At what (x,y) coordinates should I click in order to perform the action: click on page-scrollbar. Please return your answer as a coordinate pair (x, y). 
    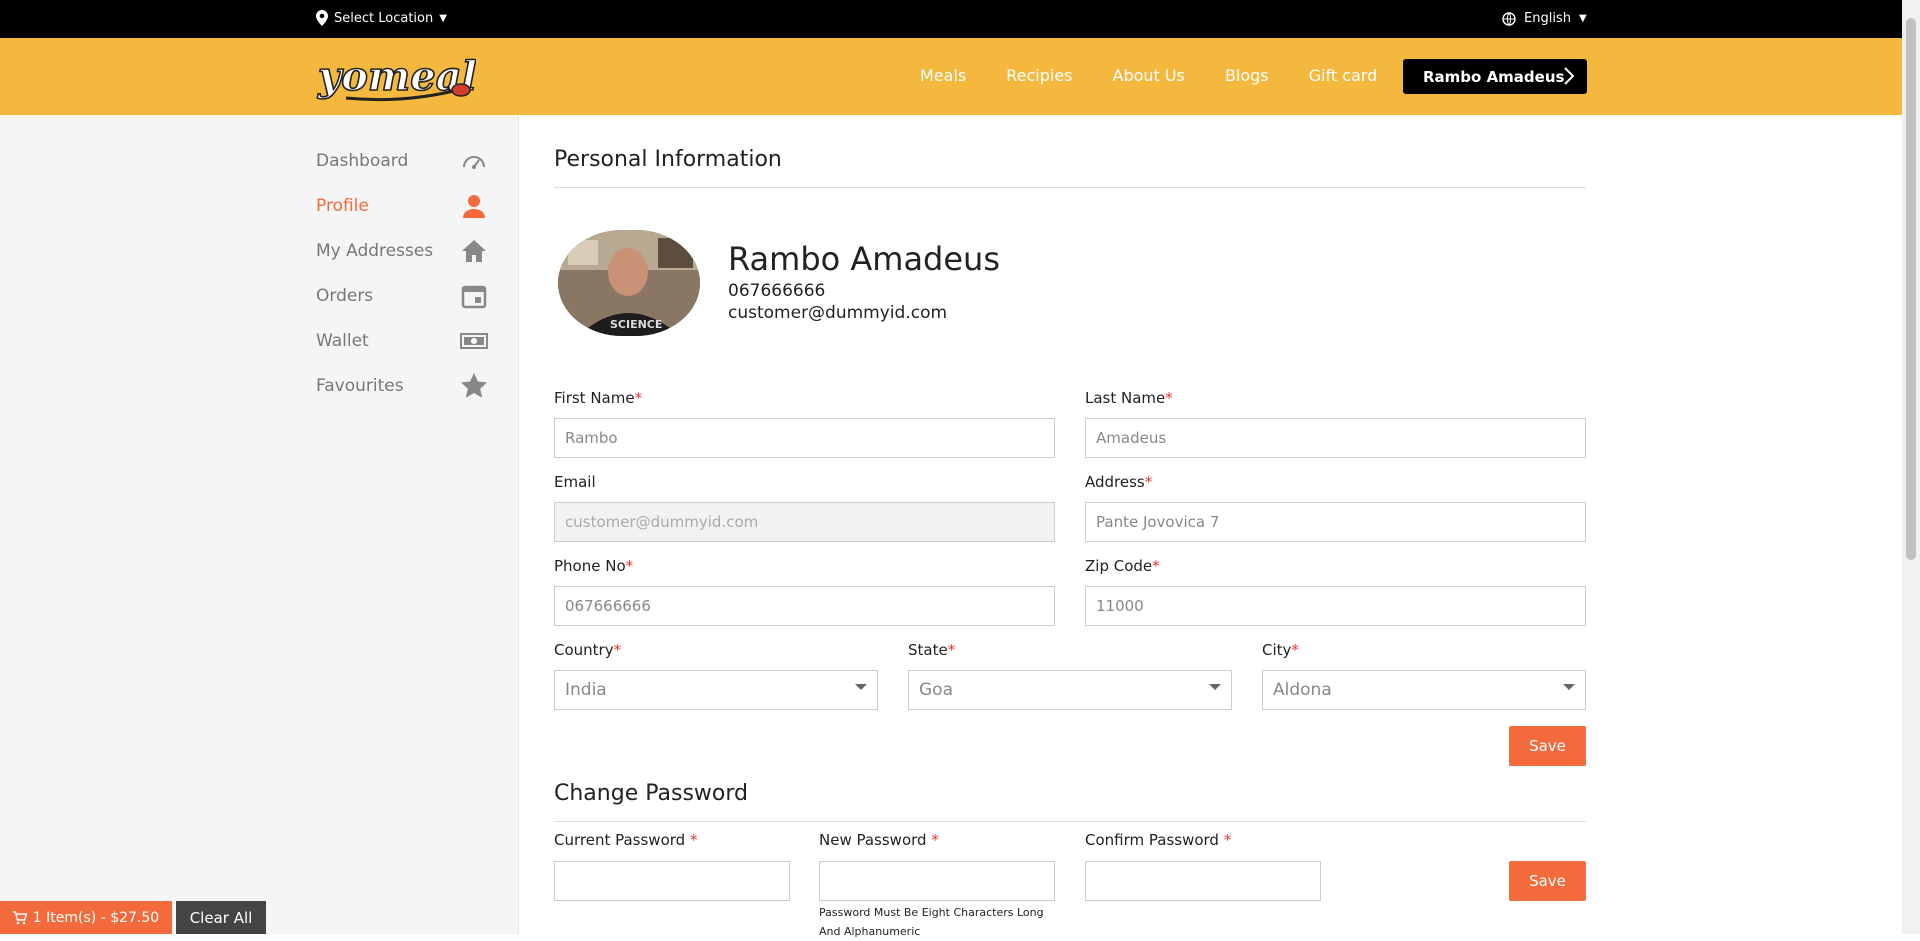
    Looking at the image, I should click on (1911, 467).